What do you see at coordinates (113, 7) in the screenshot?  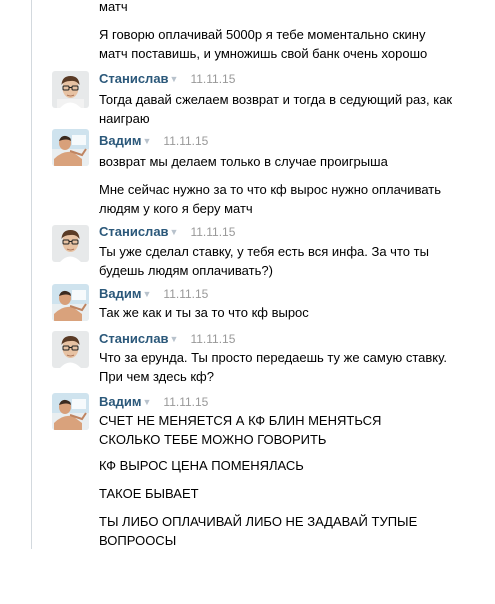 I see `message-text: матч` at bounding box center [113, 7].